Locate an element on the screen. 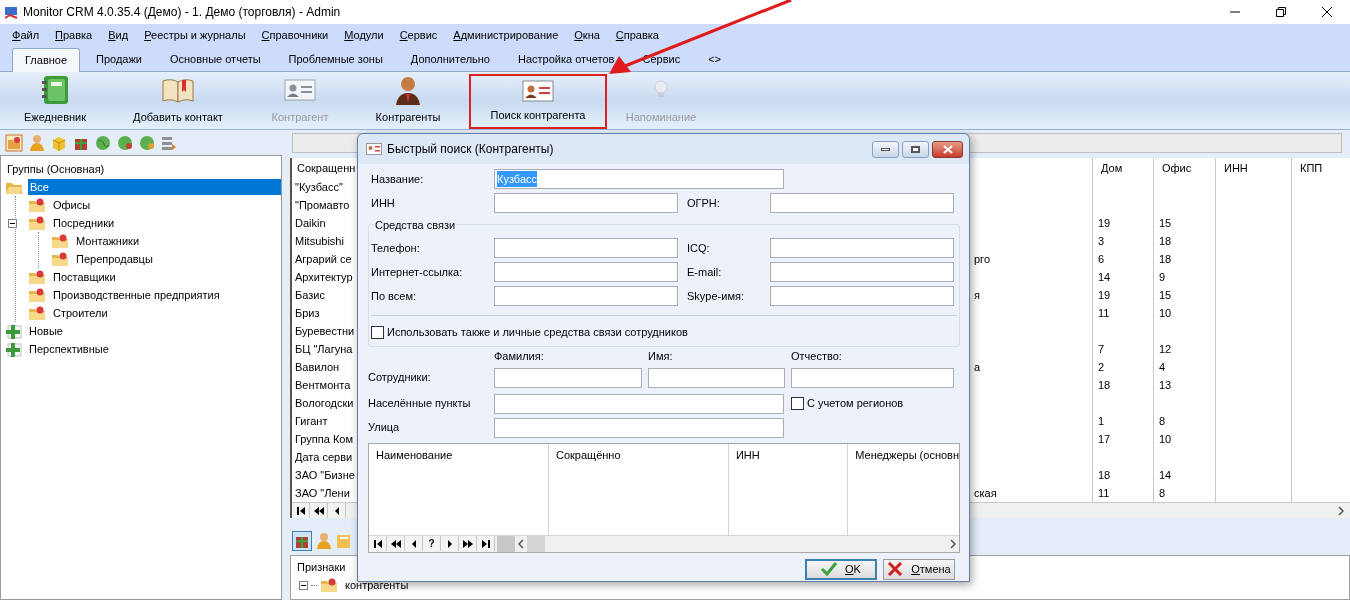  field-label: E-mail: is located at coordinates (705, 272).